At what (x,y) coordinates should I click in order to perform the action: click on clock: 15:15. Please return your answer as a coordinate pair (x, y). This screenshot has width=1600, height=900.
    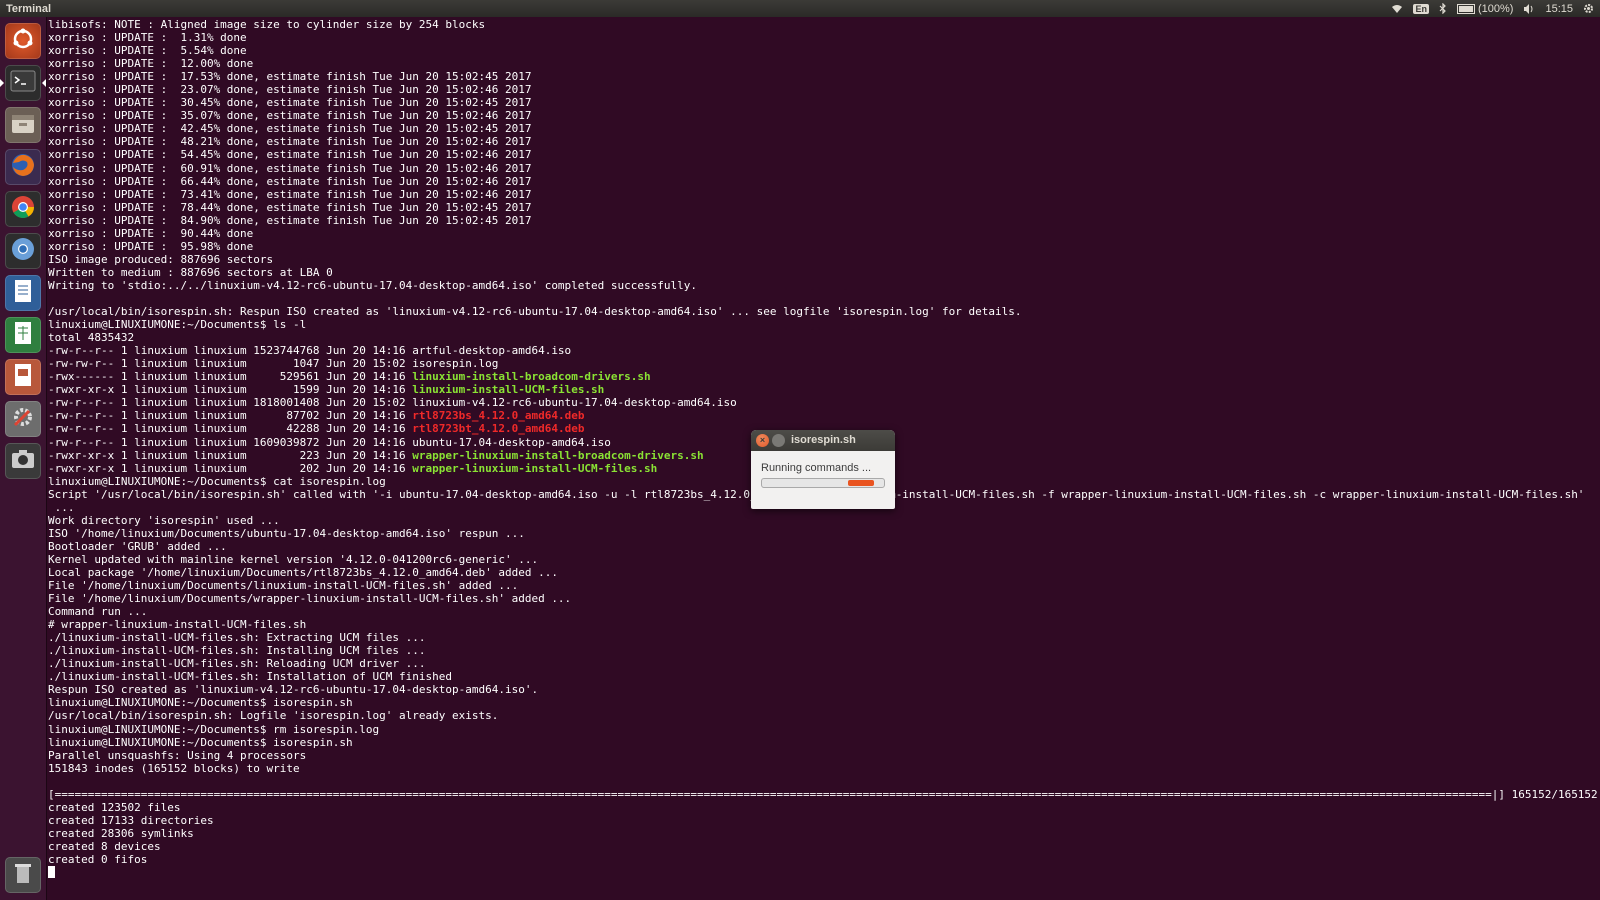
    Looking at the image, I should click on (1559, 9).